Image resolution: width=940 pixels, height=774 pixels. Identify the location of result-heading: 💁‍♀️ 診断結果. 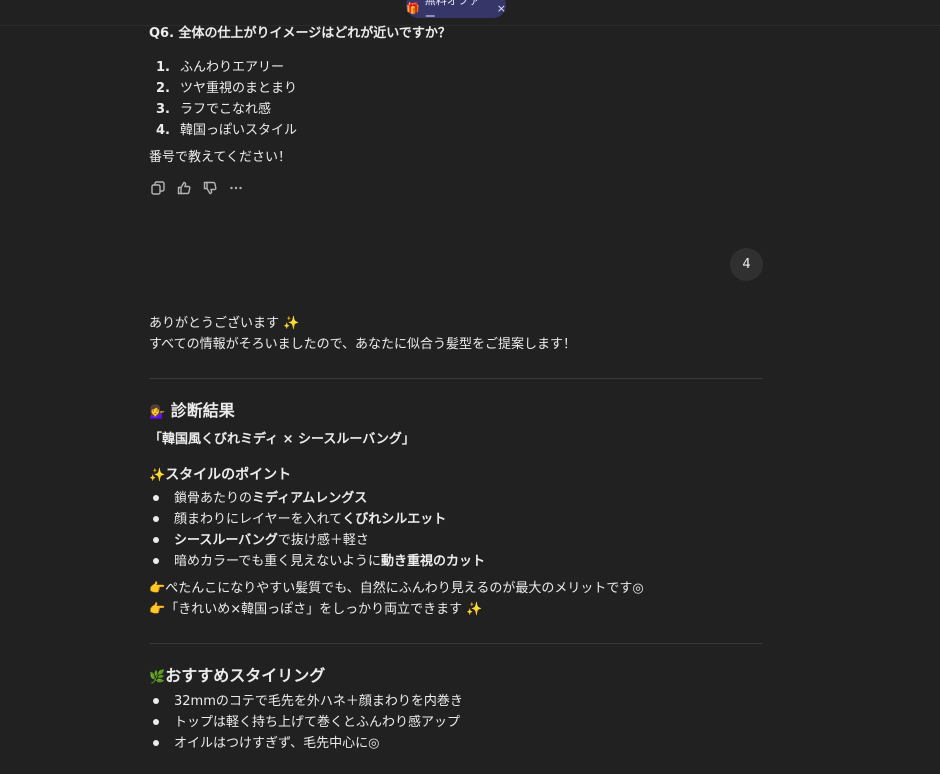
(192, 411).